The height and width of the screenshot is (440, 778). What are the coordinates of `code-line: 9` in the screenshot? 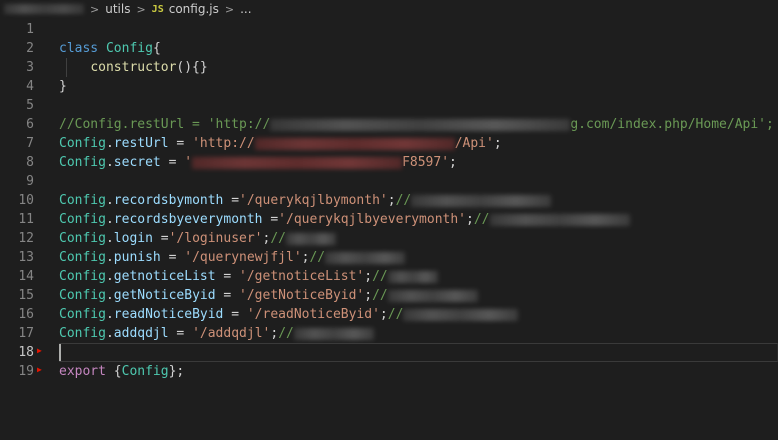 It's located at (389, 181).